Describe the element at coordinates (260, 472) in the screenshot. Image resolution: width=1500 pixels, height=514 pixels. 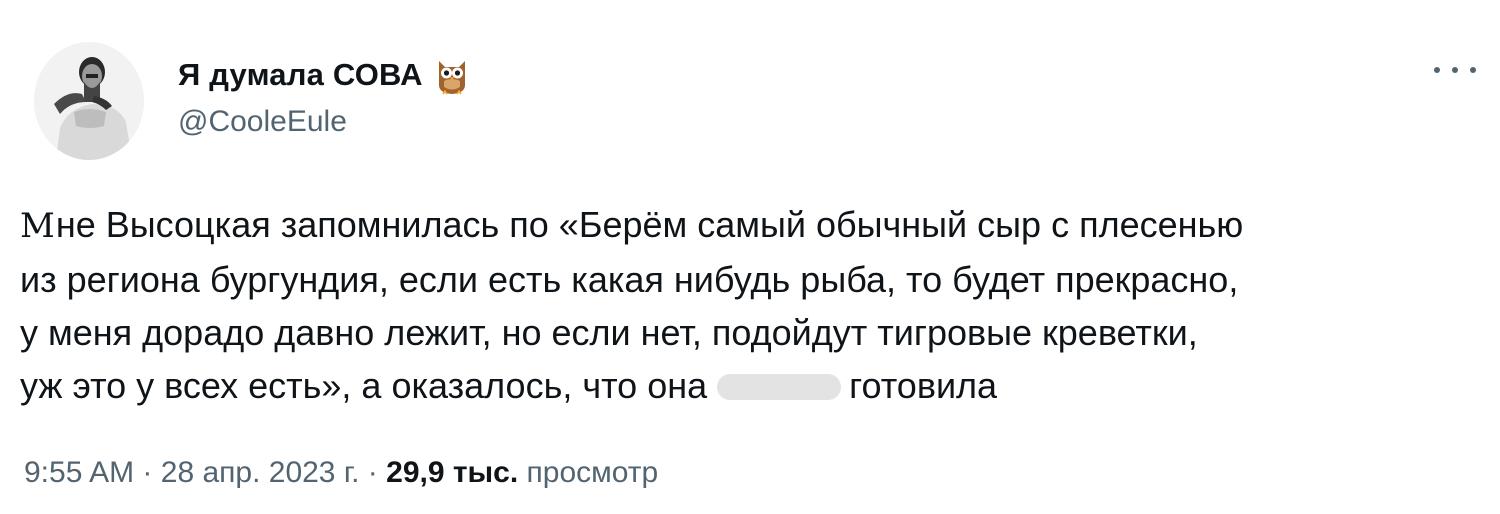
I see `tweet-date: 28 апр. 2023 г.` at that location.